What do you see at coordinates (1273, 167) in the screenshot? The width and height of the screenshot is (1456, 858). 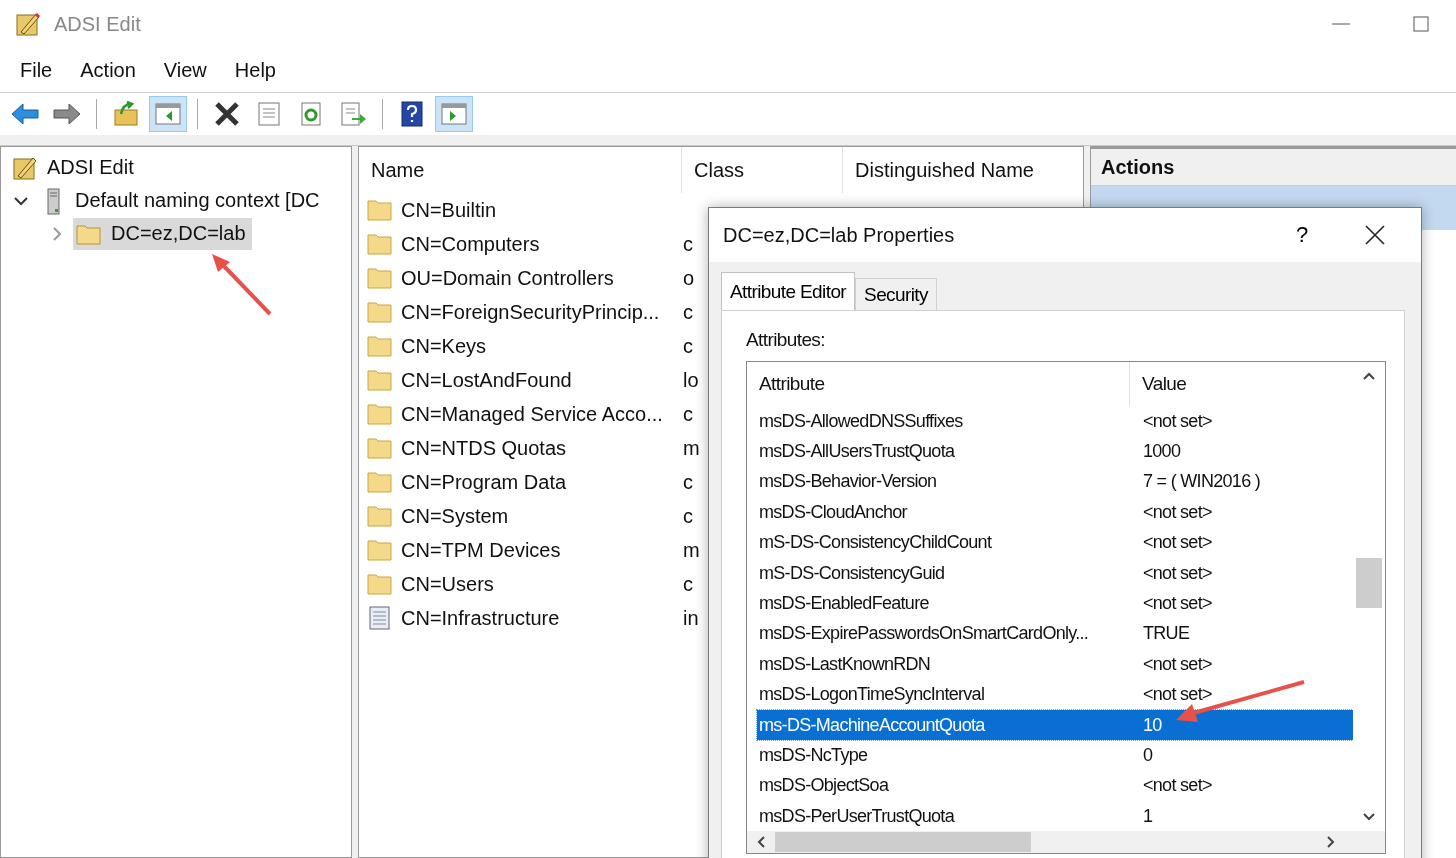 I see `actions-header: Actions` at bounding box center [1273, 167].